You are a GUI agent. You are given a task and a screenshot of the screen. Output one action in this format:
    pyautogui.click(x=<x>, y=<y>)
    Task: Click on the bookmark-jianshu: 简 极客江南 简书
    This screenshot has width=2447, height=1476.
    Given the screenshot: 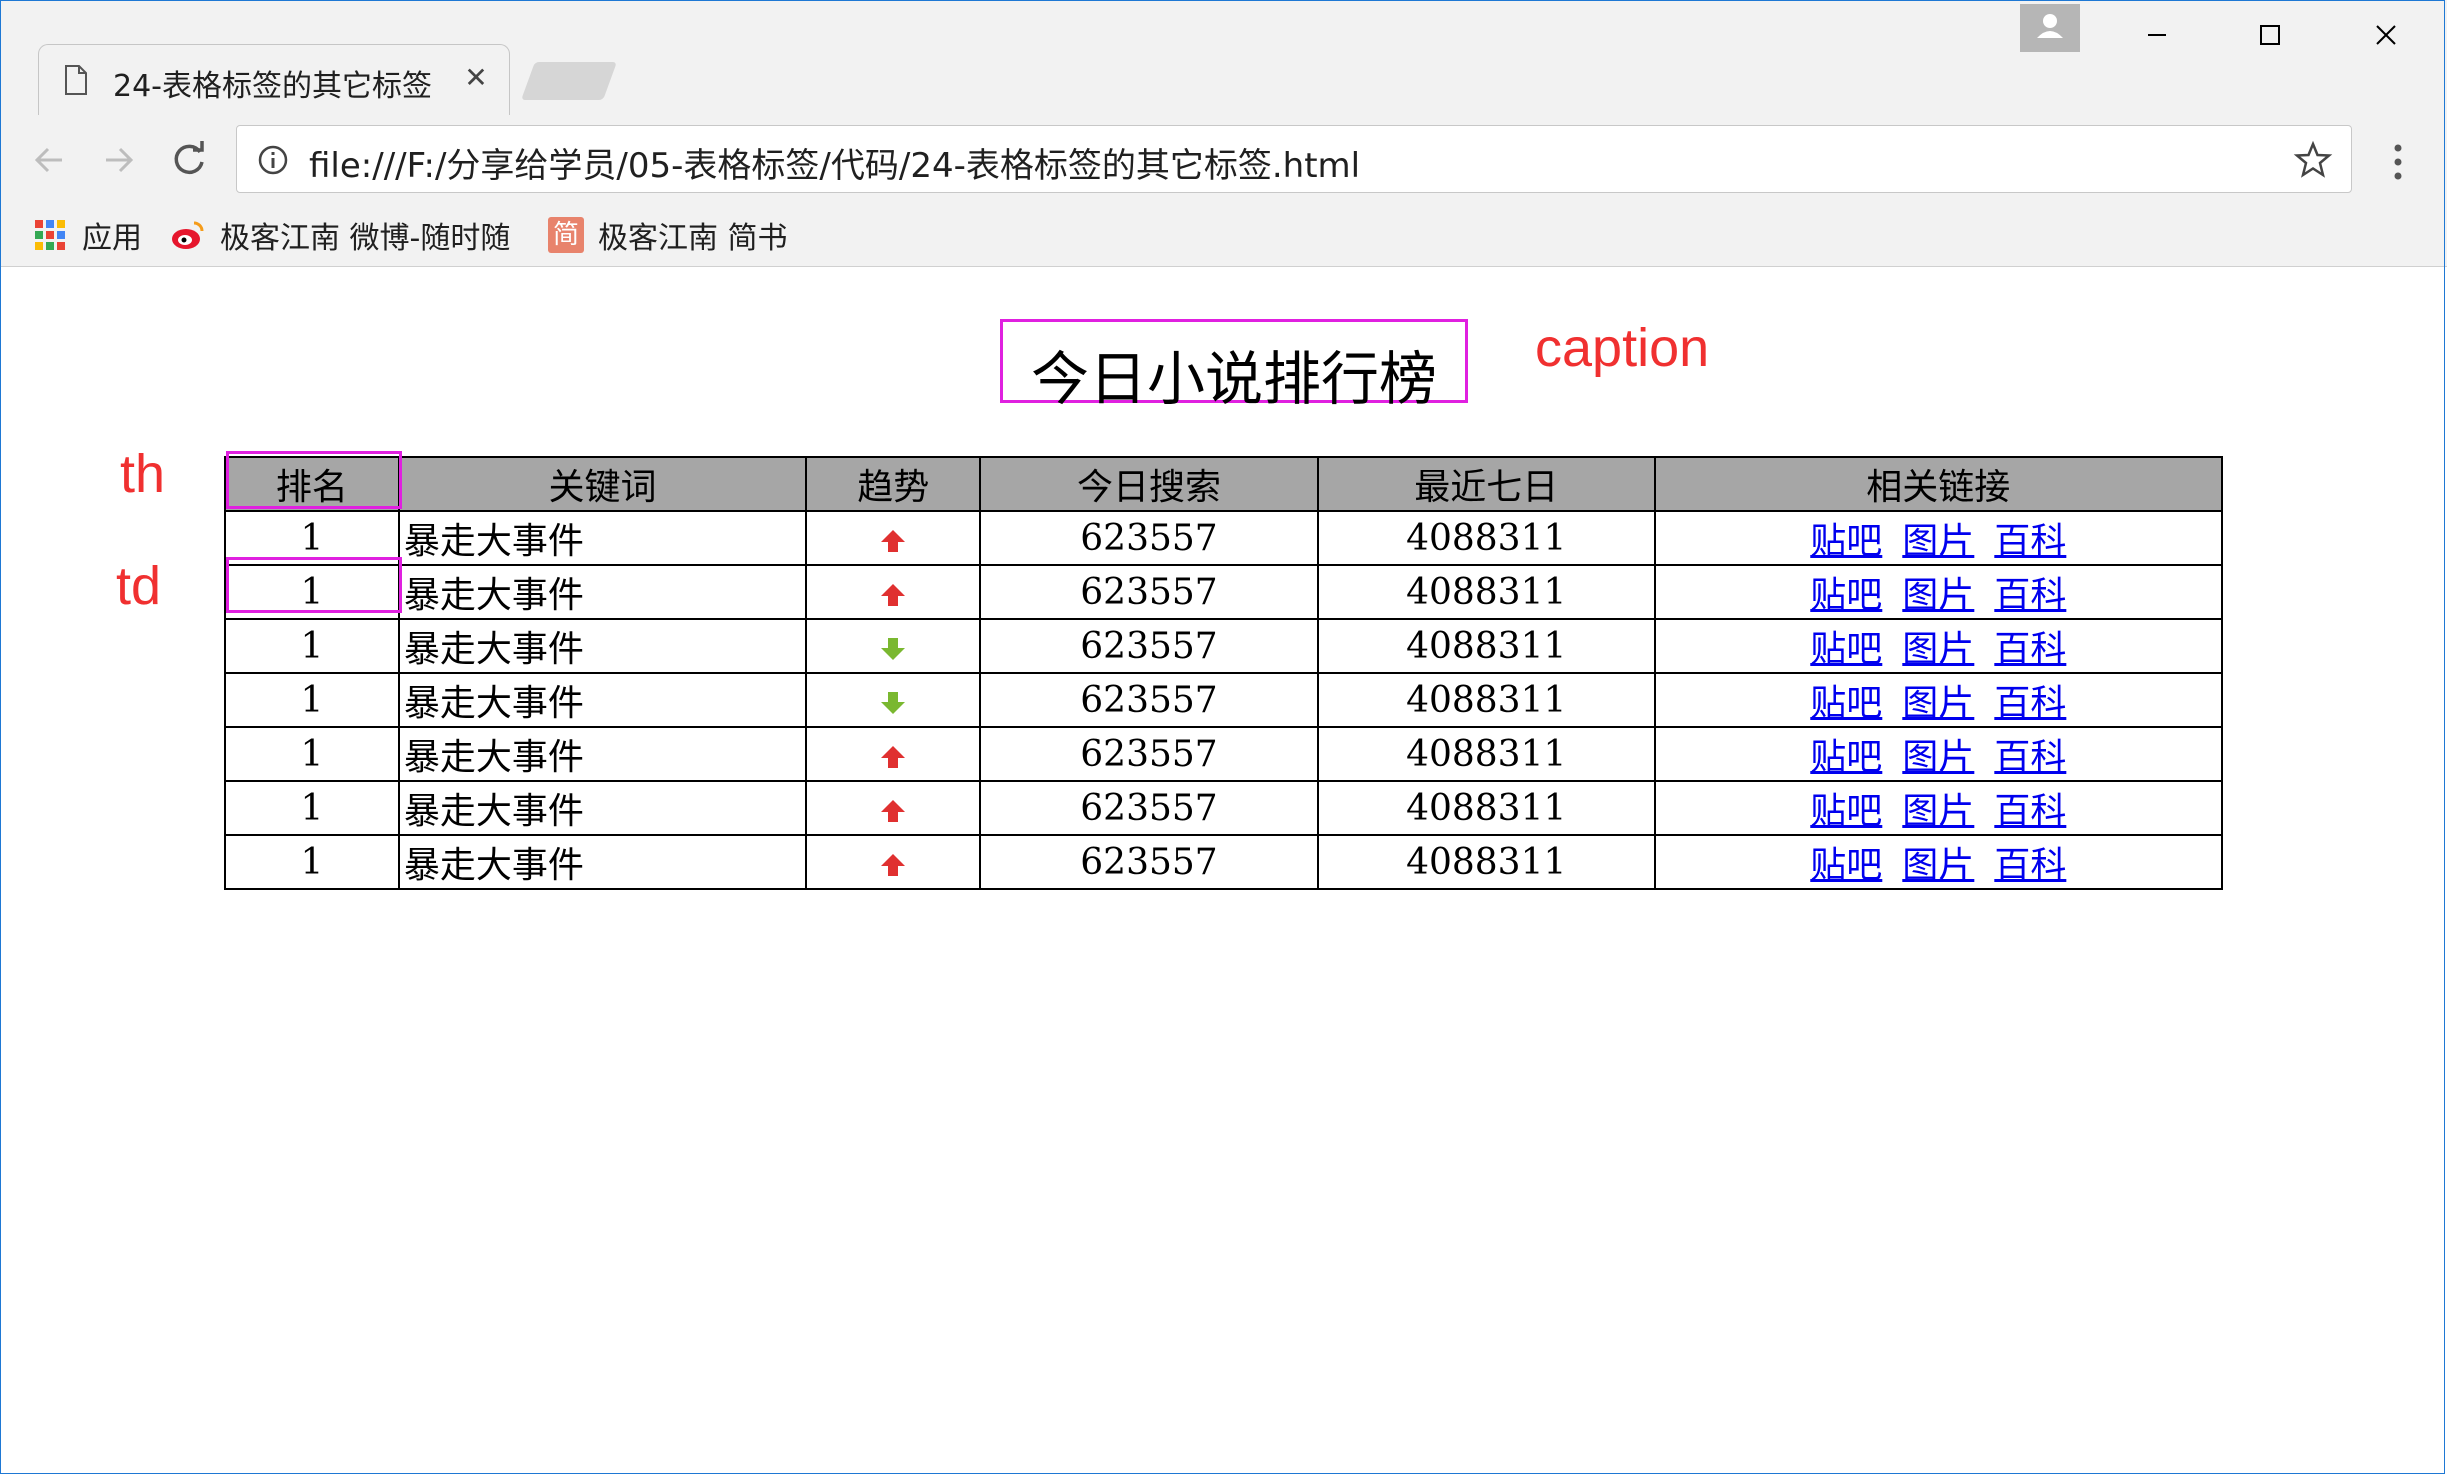 What is the action you would take?
    pyautogui.click(x=668, y=235)
    